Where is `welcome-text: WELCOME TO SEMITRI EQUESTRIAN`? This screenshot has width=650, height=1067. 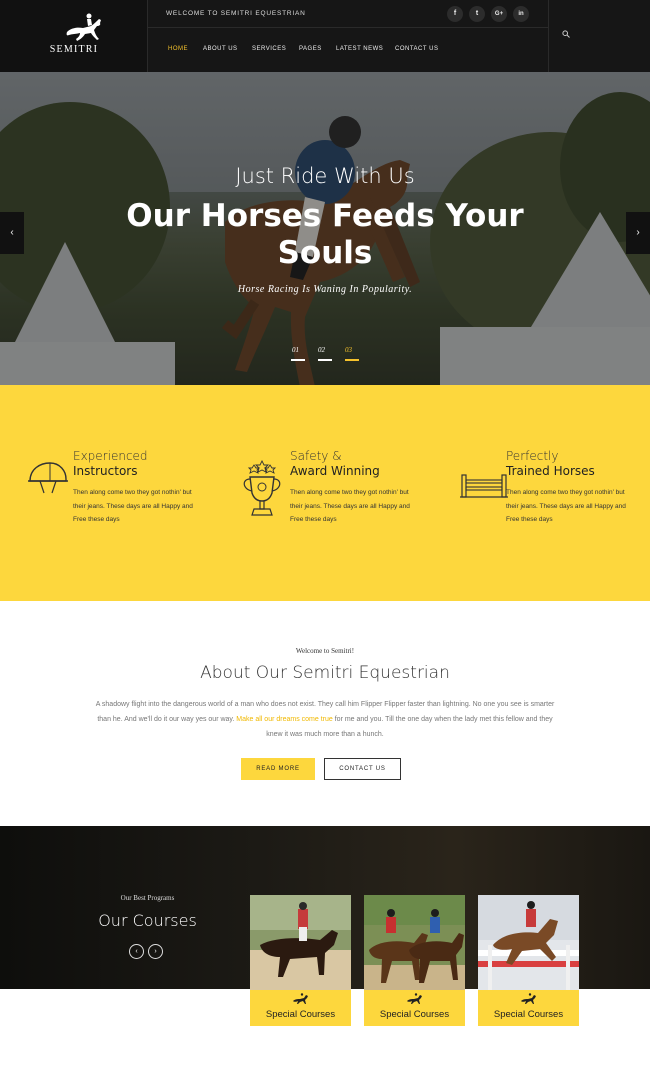 welcome-text: WELCOME TO SEMITRI EQUESTRIAN is located at coordinates (236, 13).